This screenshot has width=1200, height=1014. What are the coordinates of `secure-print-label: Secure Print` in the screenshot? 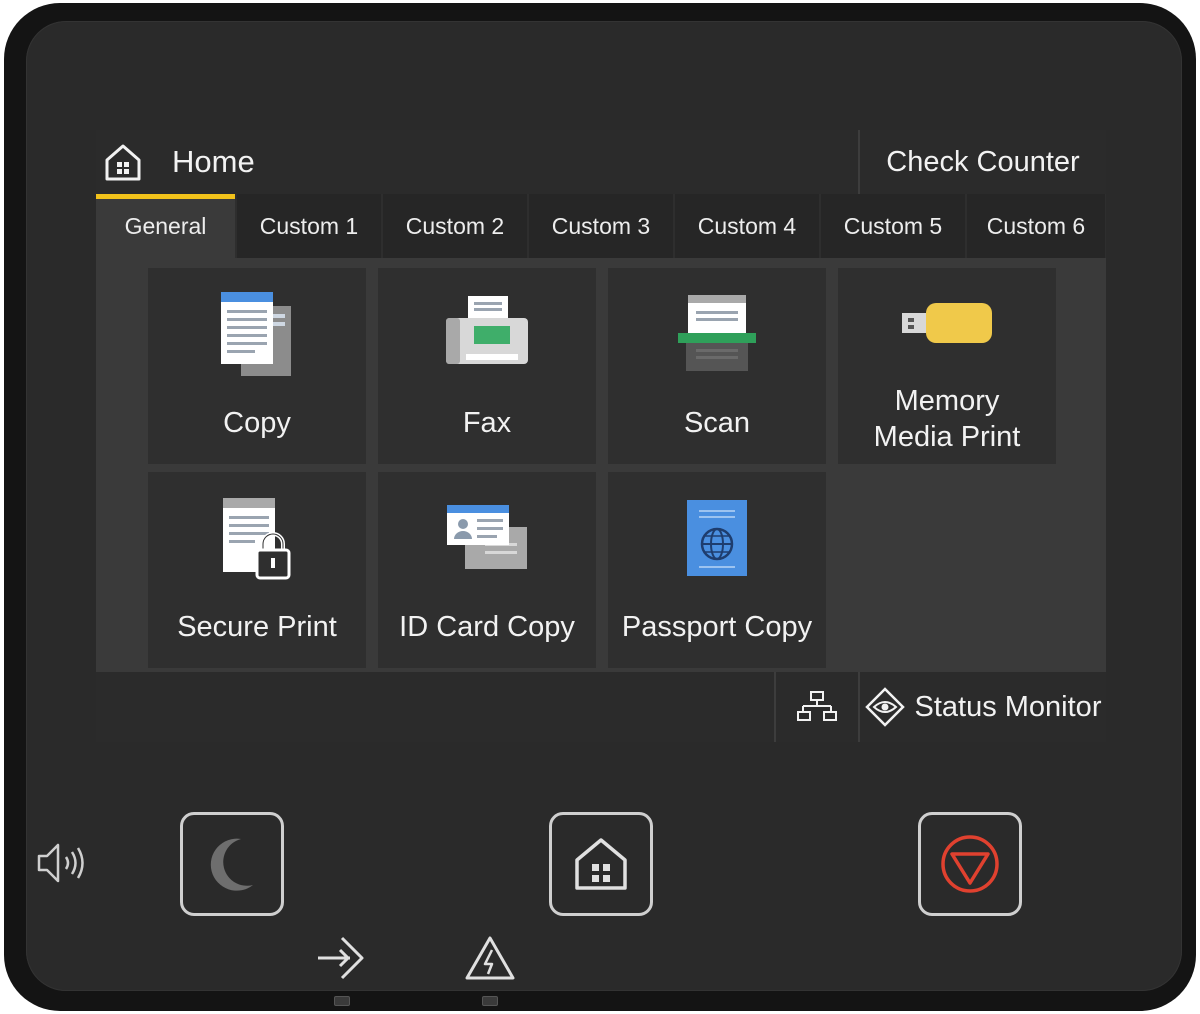 It's located at (257, 627).